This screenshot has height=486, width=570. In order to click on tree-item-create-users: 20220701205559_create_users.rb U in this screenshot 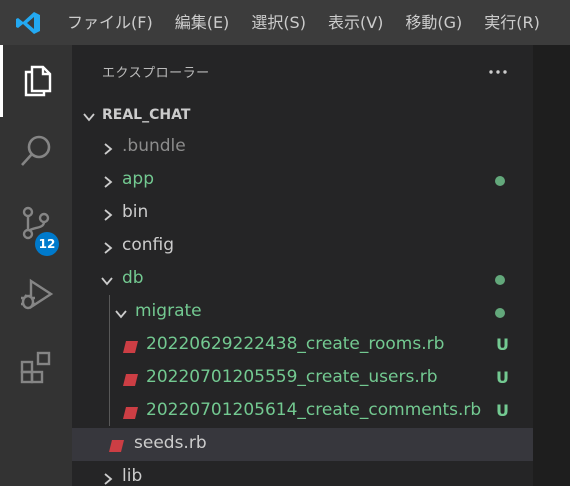, I will do `click(302, 378)`.